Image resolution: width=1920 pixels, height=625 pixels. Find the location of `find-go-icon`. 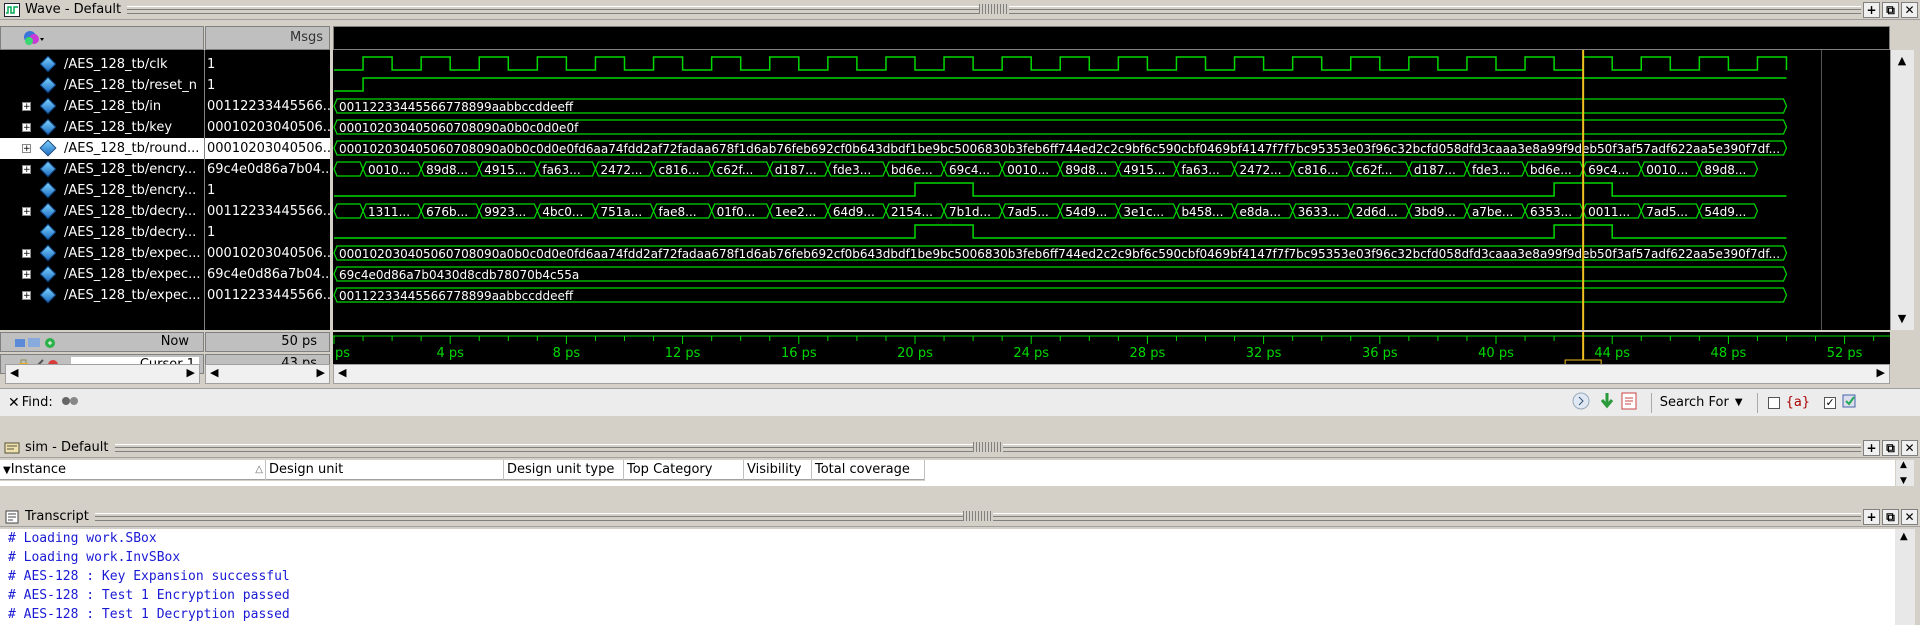

find-go-icon is located at coordinates (1581, 403).